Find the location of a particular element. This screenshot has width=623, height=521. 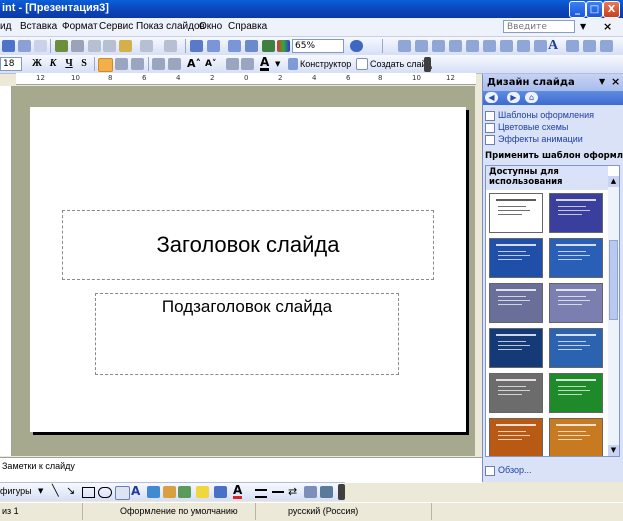

table-icon is located at coordinates (213, 46).